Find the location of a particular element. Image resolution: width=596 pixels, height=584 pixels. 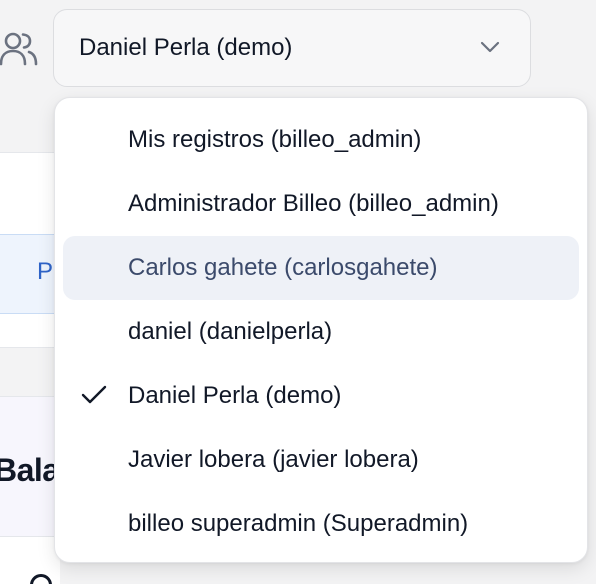

user-select: Daniel Perla (demo) is located at coordinates (292, 48).